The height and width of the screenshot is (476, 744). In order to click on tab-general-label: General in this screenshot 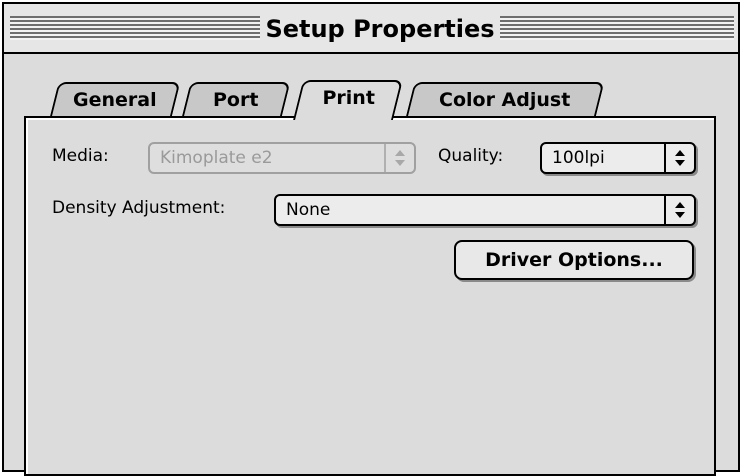, I will do `click(115, 100)`.